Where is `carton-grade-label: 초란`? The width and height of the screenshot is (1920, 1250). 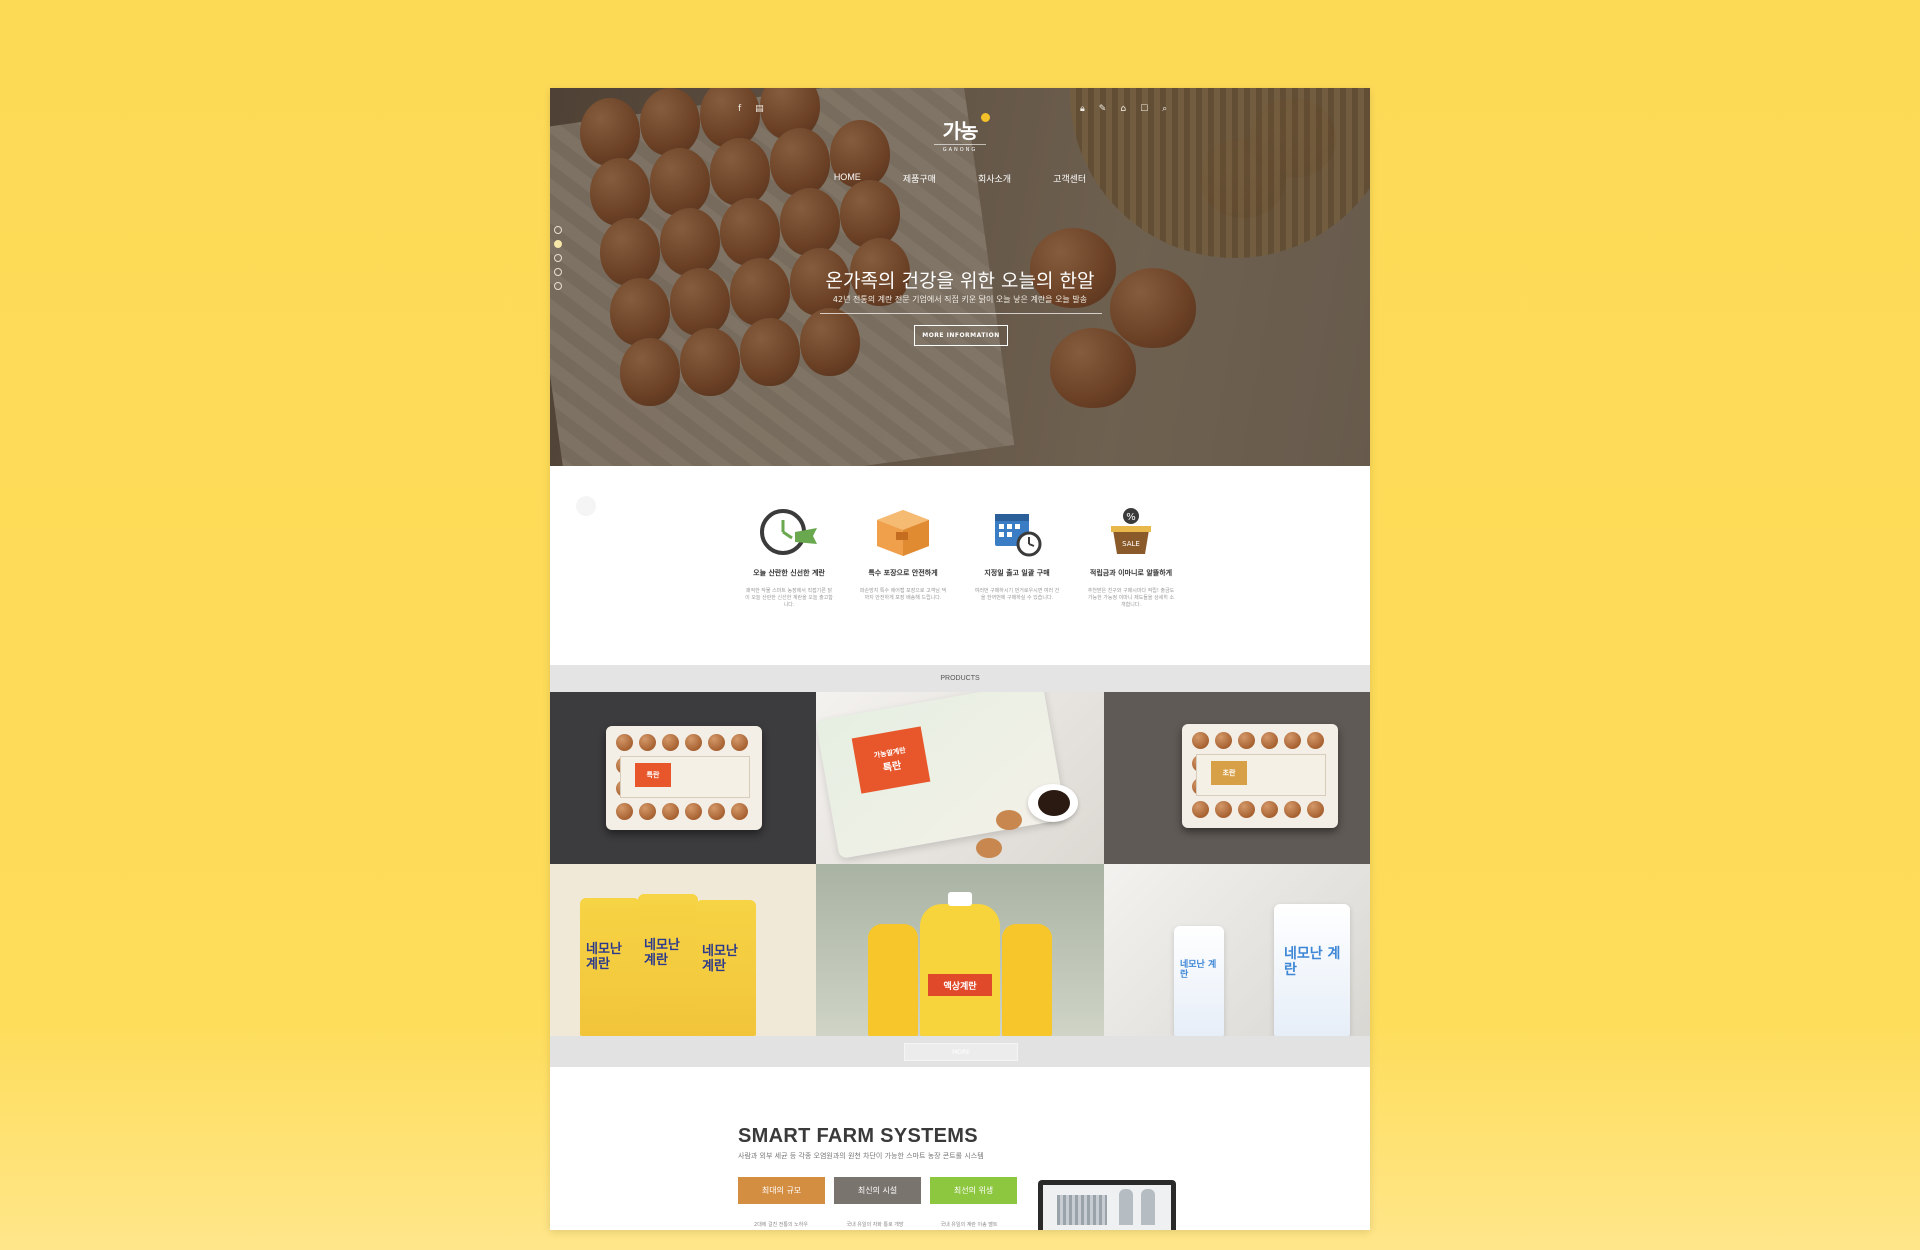 carton-grade-label: 초란 is located at coordinates (1229, 773).